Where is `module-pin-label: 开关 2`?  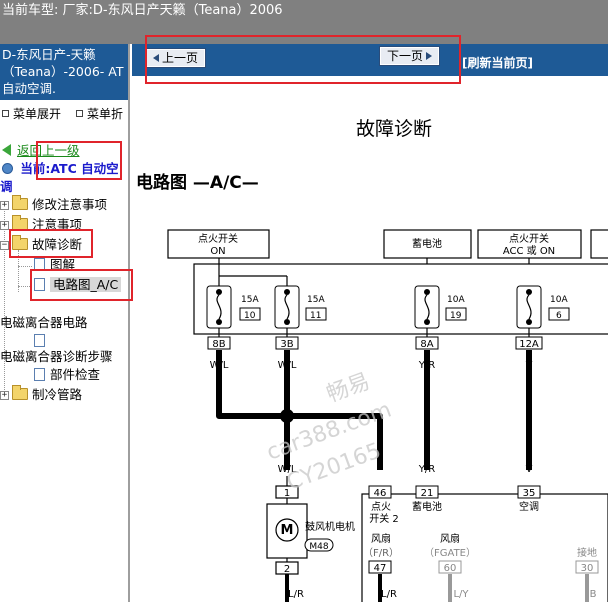
module-pin-label: 开关 2 is located at coordinates (384, 518).